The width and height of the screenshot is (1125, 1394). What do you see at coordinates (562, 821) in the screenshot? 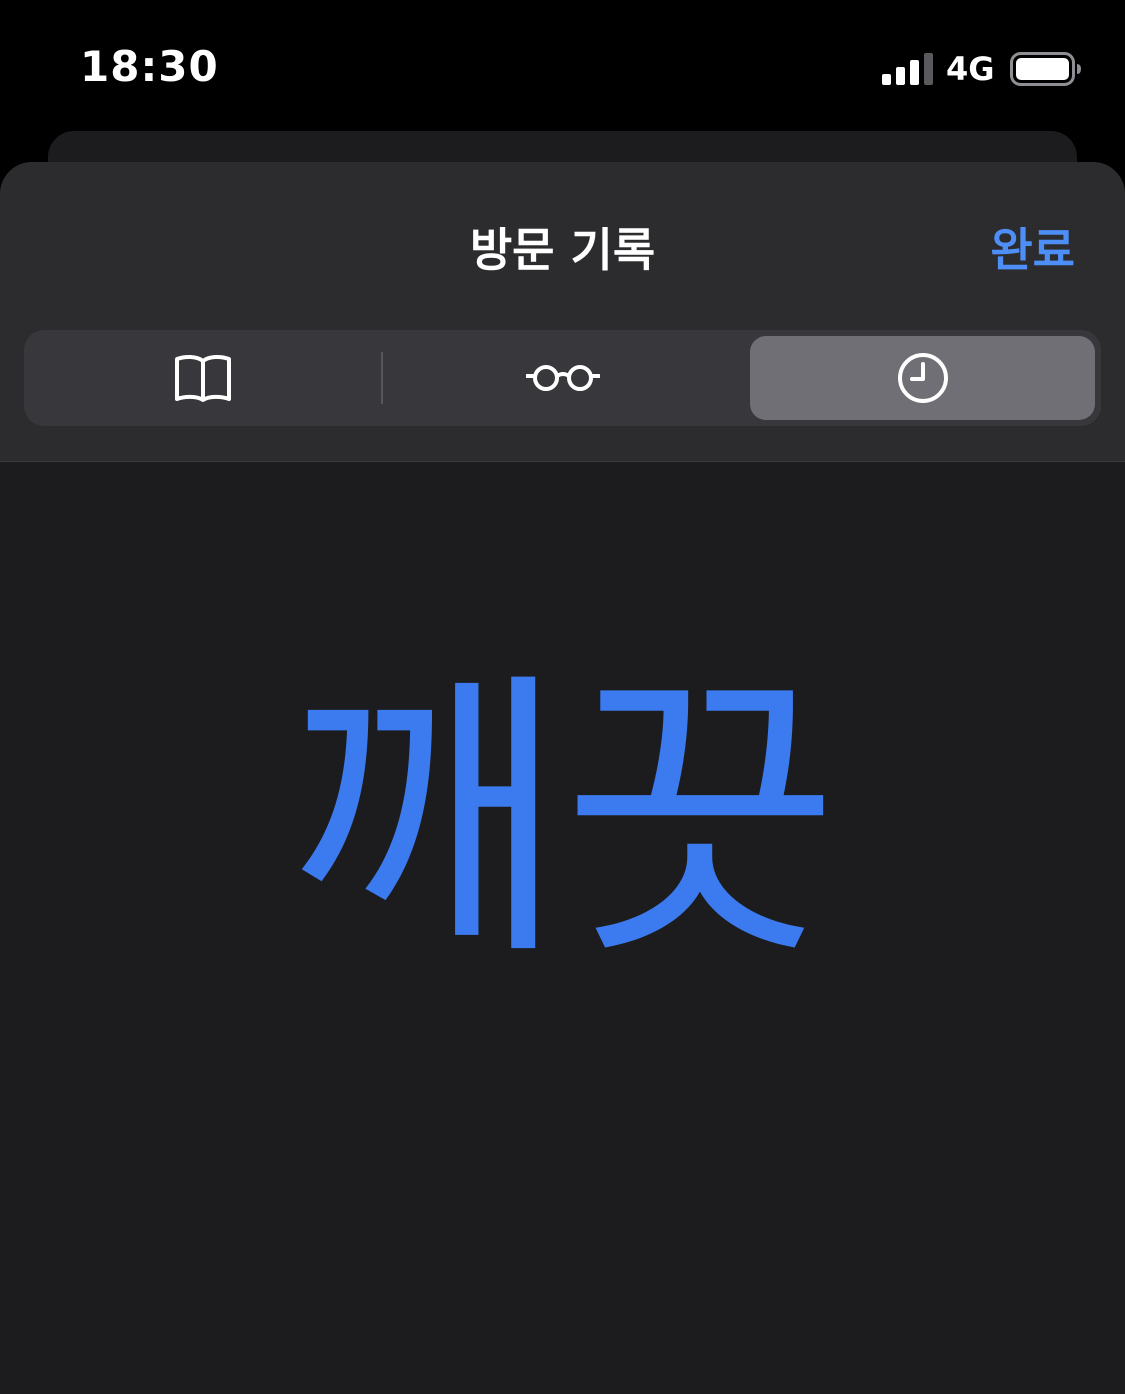
I see `history-content-text: 깨끗` at bounding box center [562, 821].